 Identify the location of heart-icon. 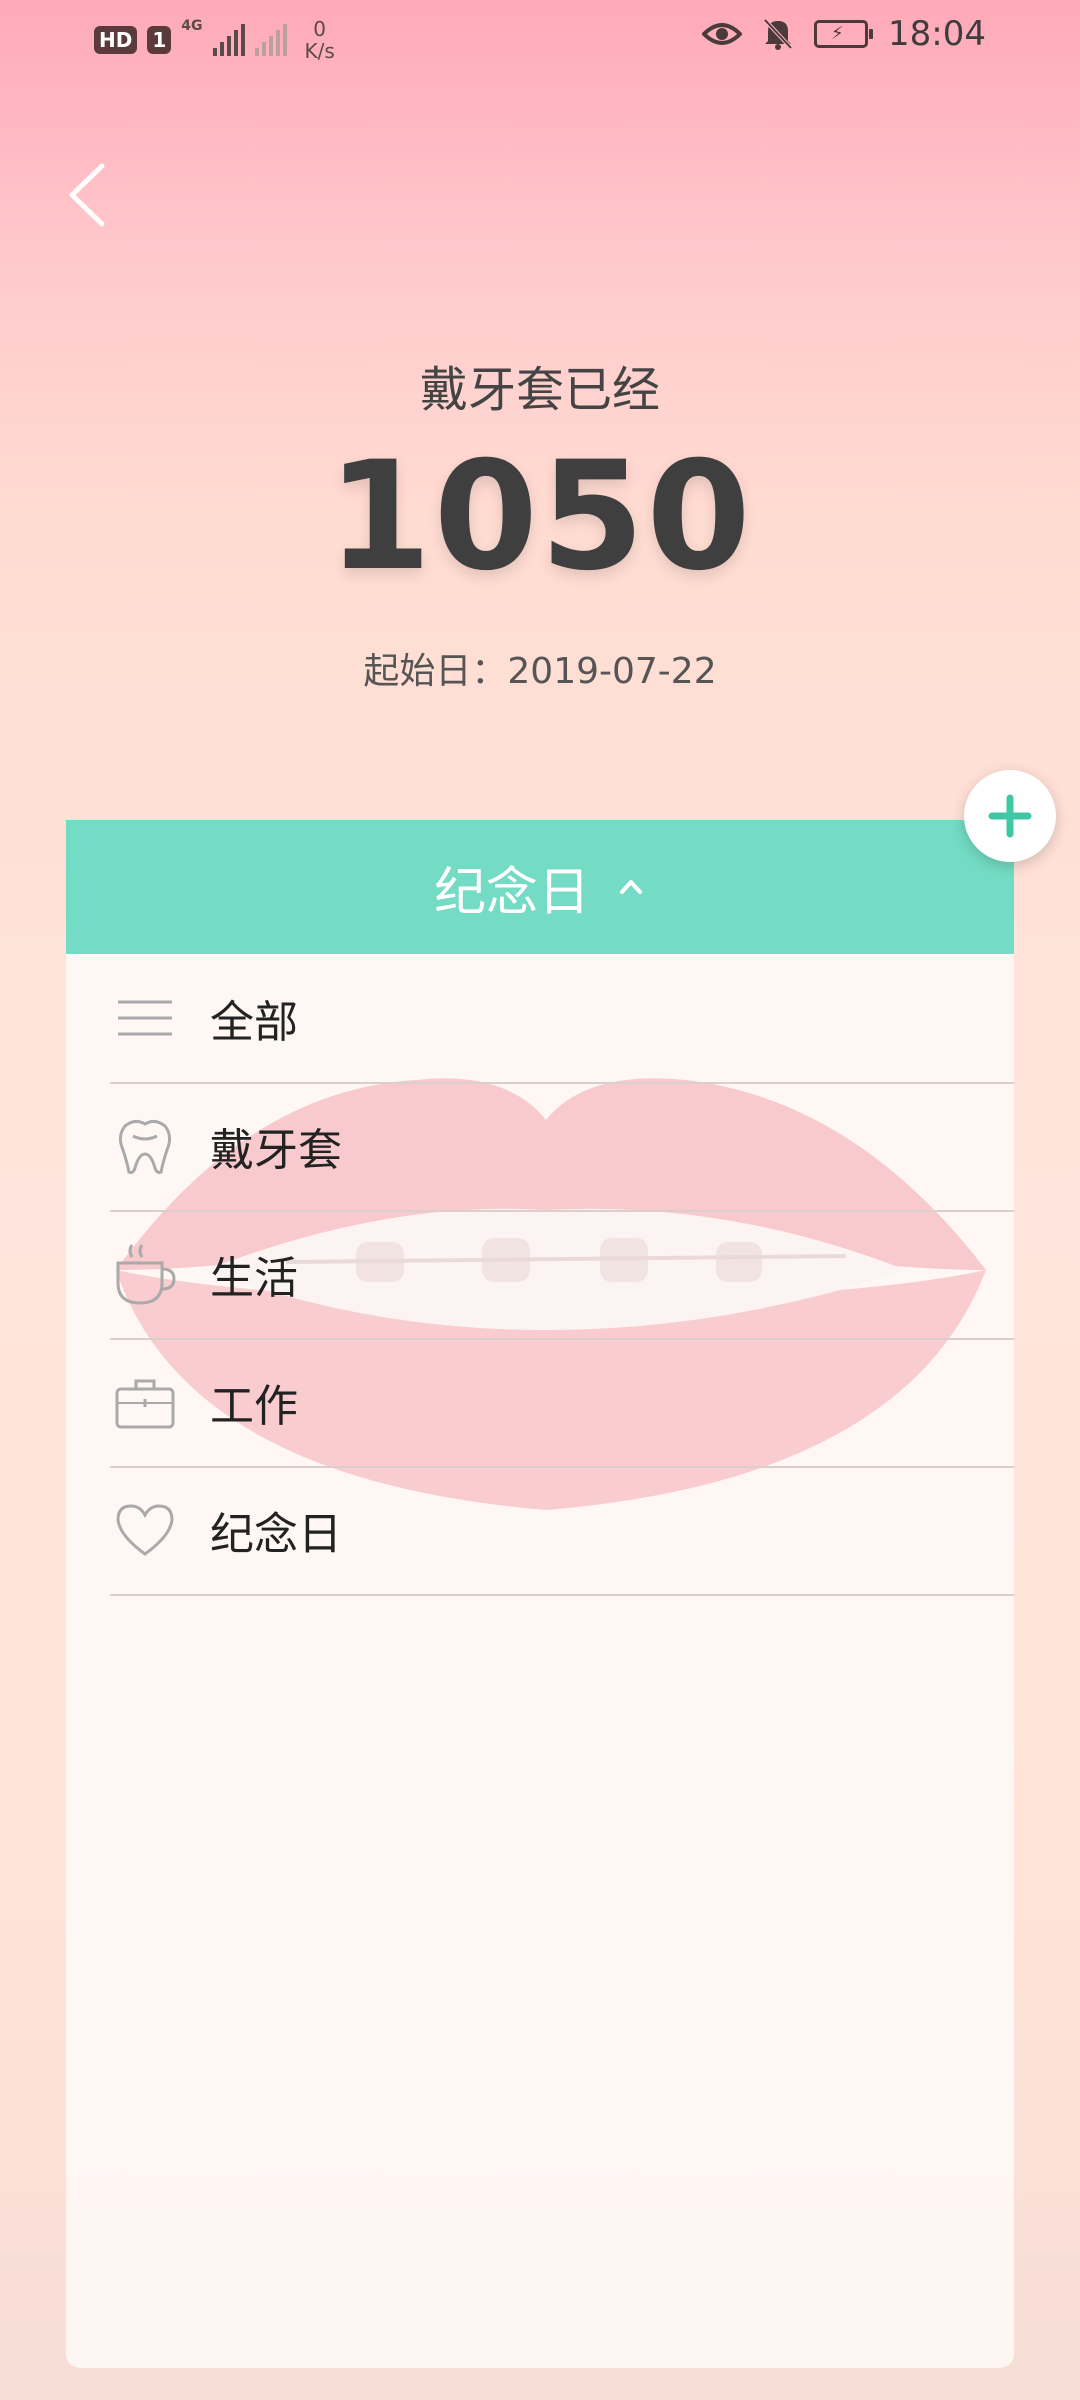
(145, 1530).